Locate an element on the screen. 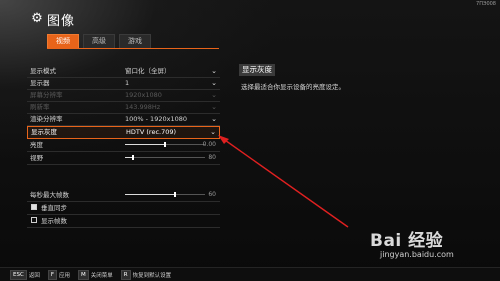 The width and height of the screenshot is (500, 281). info-panel-title: 显示灰度 is located at coordinates (257, 70).